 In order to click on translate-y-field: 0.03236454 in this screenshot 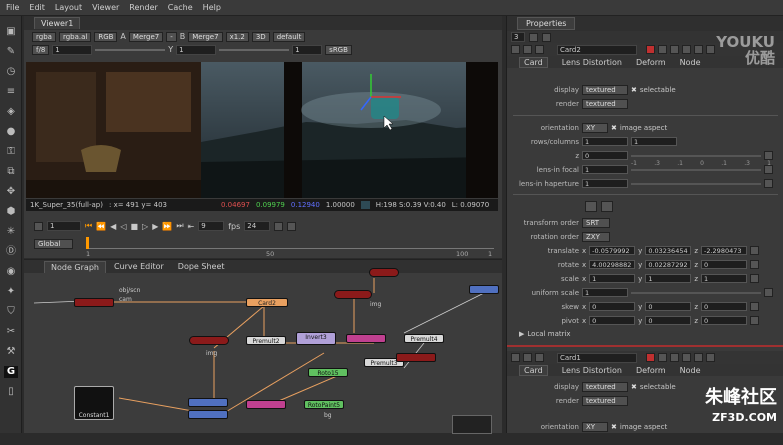, I will do `click(668, 250)`.